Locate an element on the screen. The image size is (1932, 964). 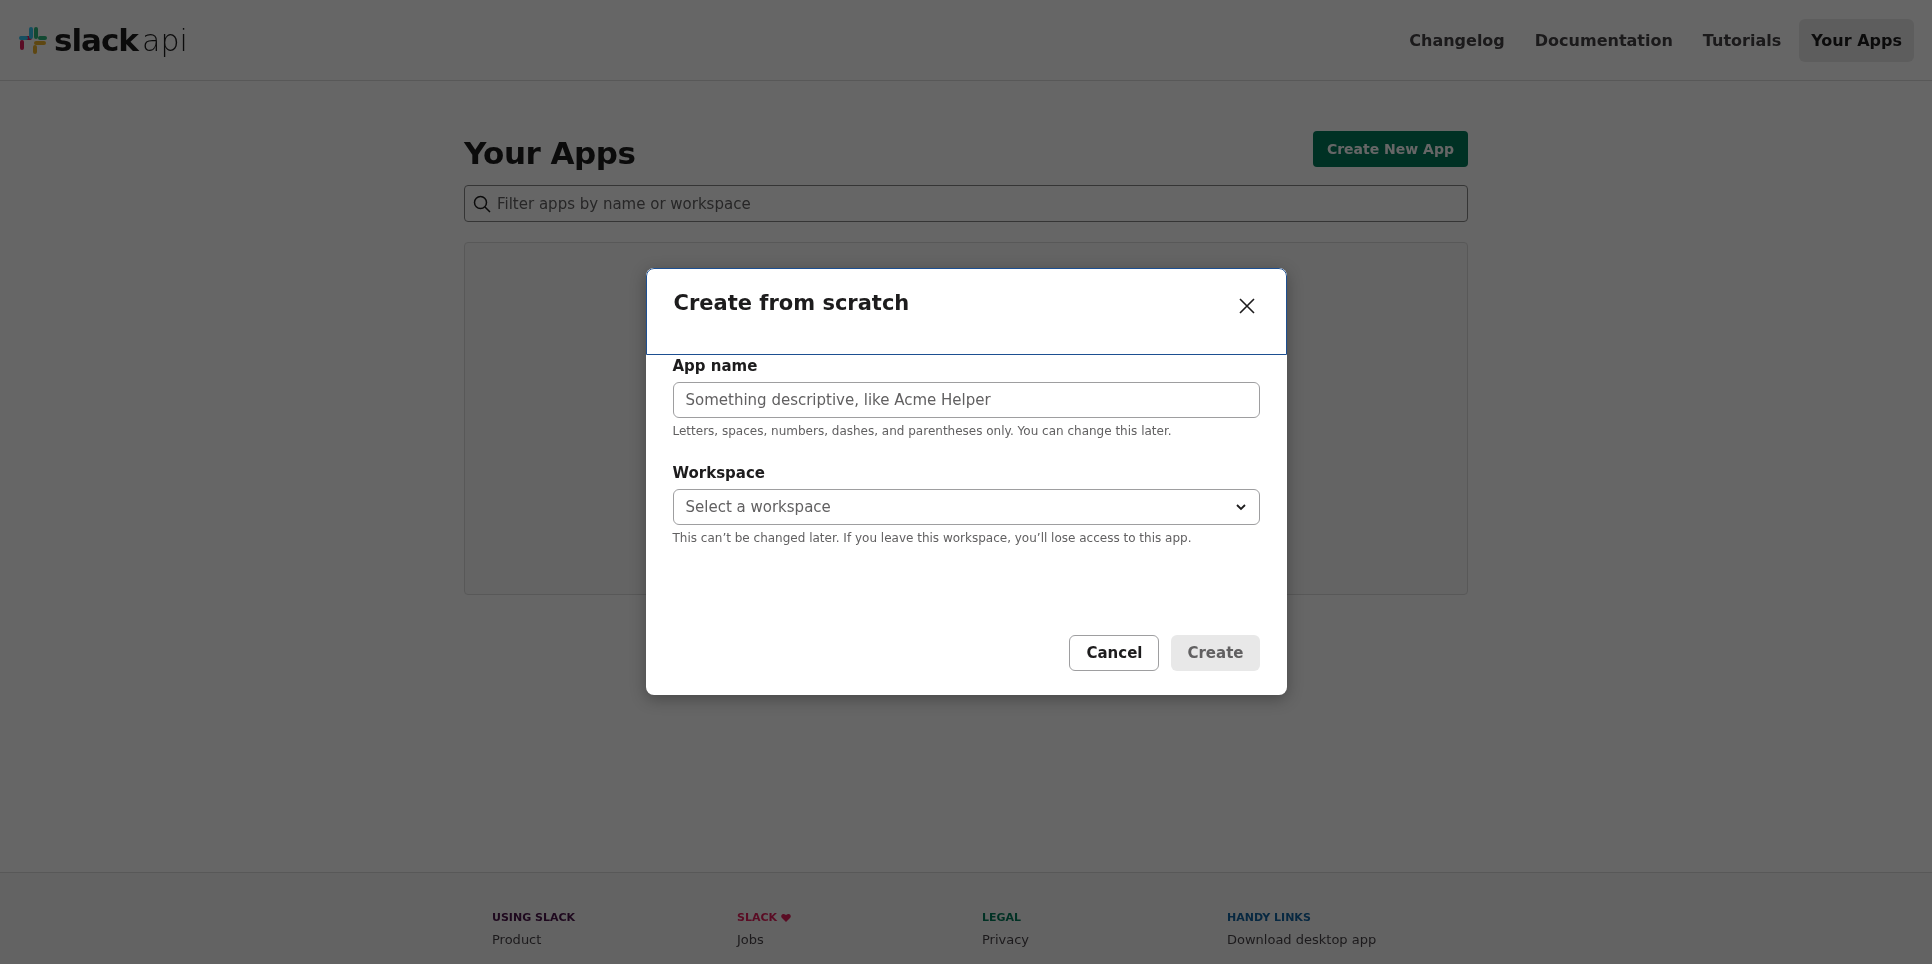
footer-link: Product is located at coordinates (614, 939).